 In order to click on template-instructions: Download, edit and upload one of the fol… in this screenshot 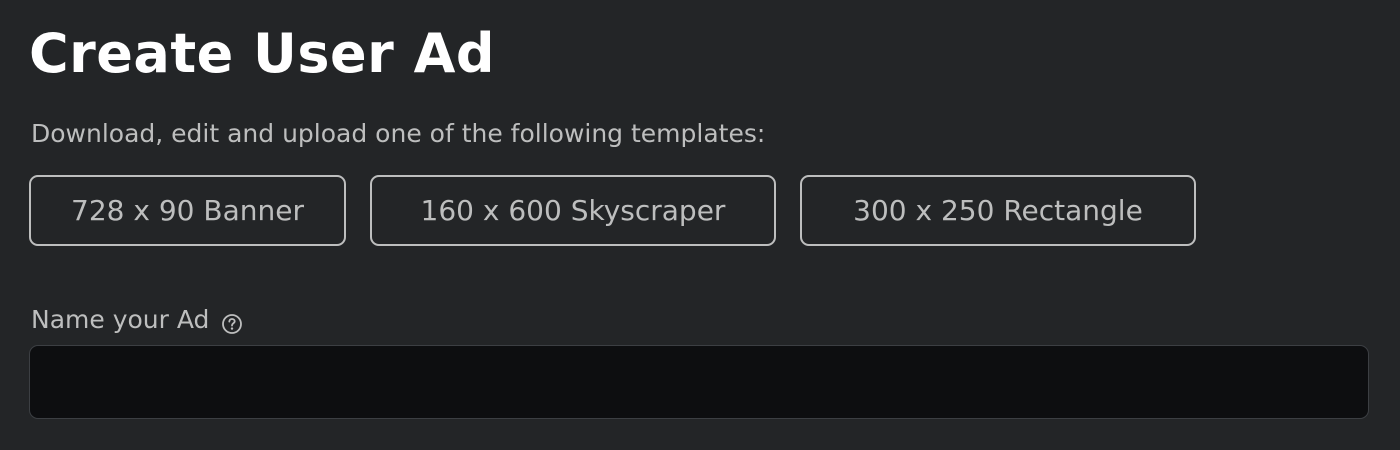, I will do `click(398, 133)`.